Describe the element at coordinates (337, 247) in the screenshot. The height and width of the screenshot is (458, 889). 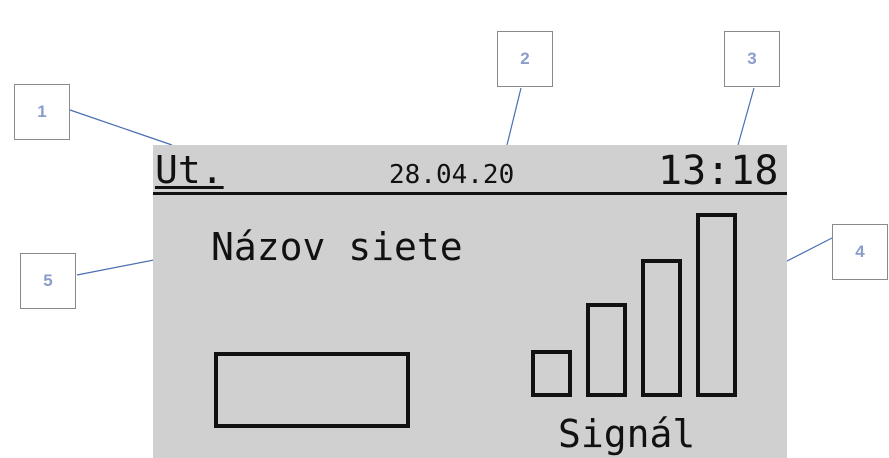
I see `network-name-label: Názov siete` at that location.